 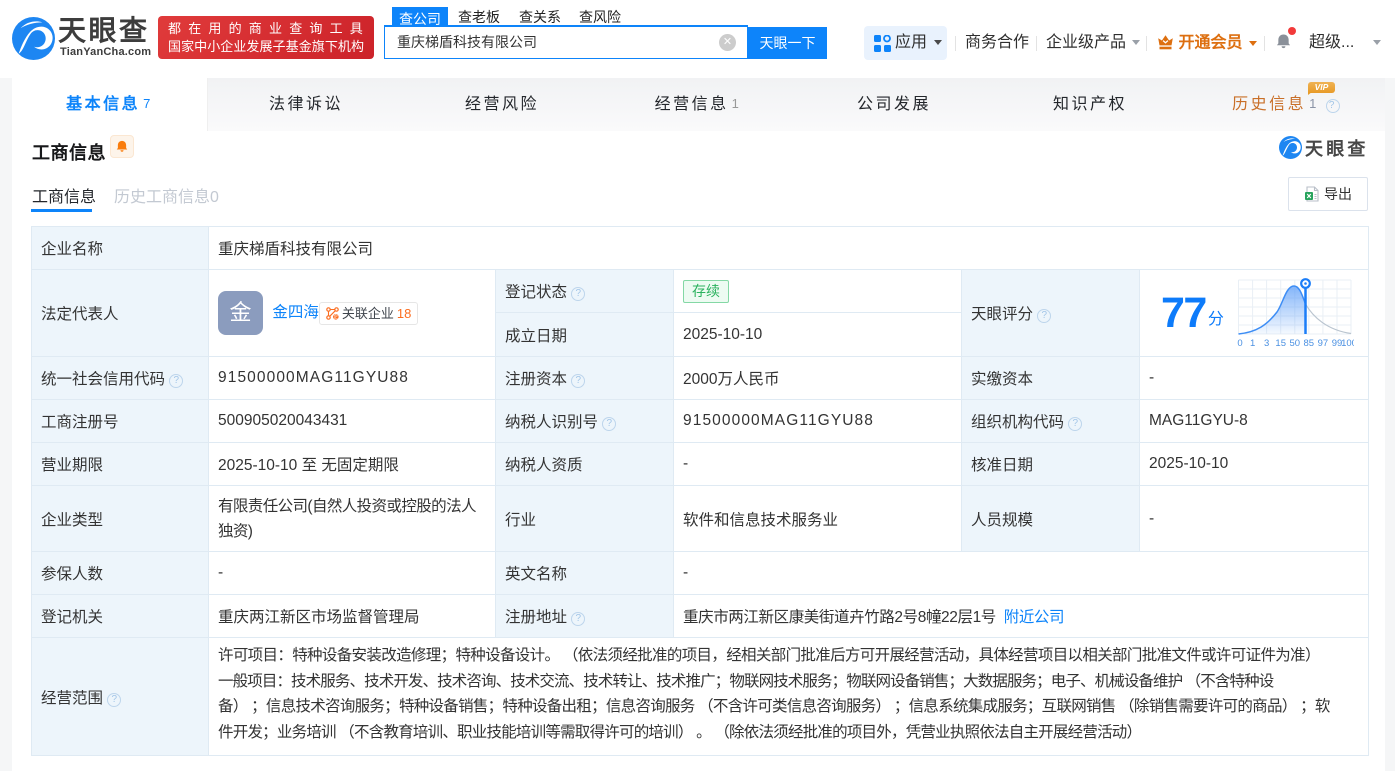 I want to click on svg-text: 85, so click(x=1309, y=342).